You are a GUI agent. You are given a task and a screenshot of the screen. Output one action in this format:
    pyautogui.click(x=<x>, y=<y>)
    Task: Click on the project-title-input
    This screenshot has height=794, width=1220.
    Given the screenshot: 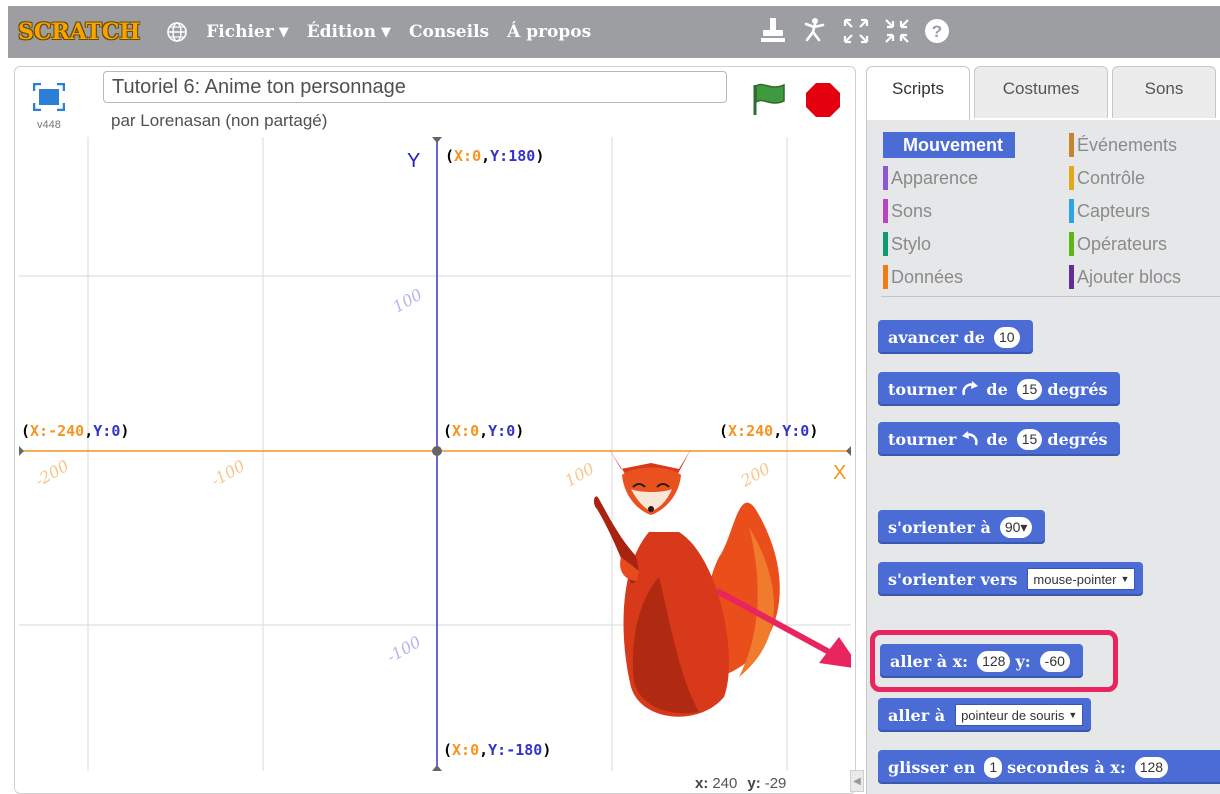 What is the action you would take?
    pyautogui.click(x=415, y=87)
    